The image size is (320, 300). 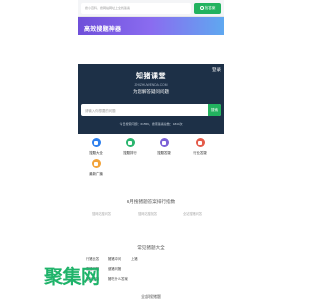 What do you see at coordinates (151, 201) in the screenshot?
I see `hot-section-title: 6月搜猪题答案排行指数` at bounding box center [151, 201].